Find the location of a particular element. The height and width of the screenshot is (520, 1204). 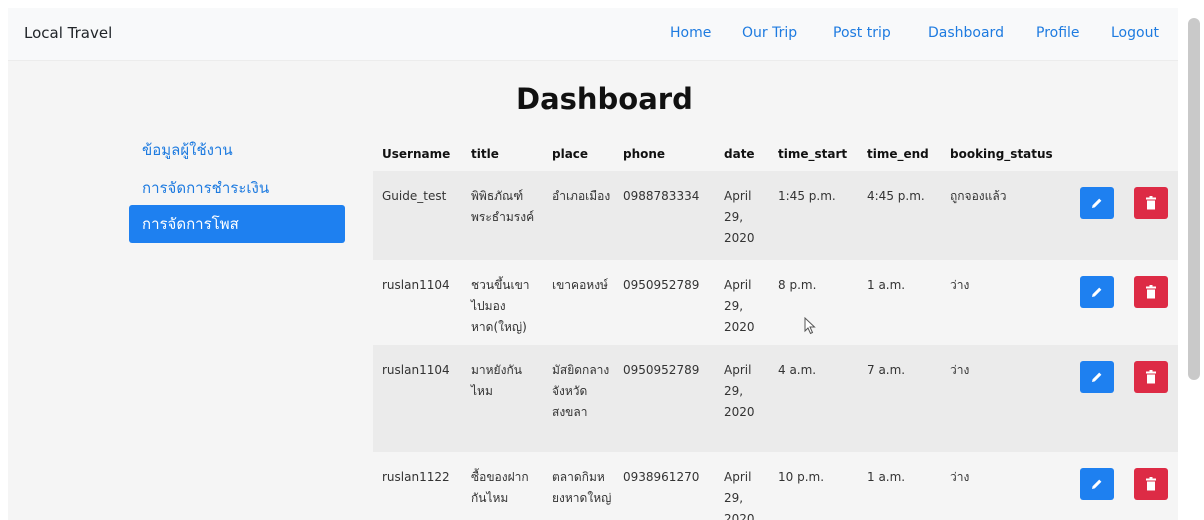

cell-title: ซื้อของฝากกันไหม is located at coordinates (500, 487).